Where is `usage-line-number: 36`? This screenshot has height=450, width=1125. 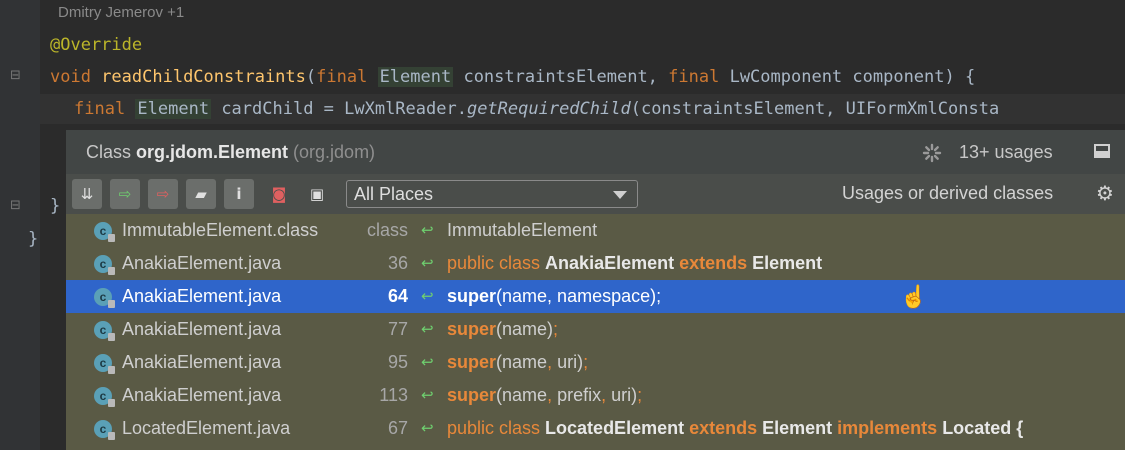
usage-line-number: 36 is located at coordinates (397, 263).